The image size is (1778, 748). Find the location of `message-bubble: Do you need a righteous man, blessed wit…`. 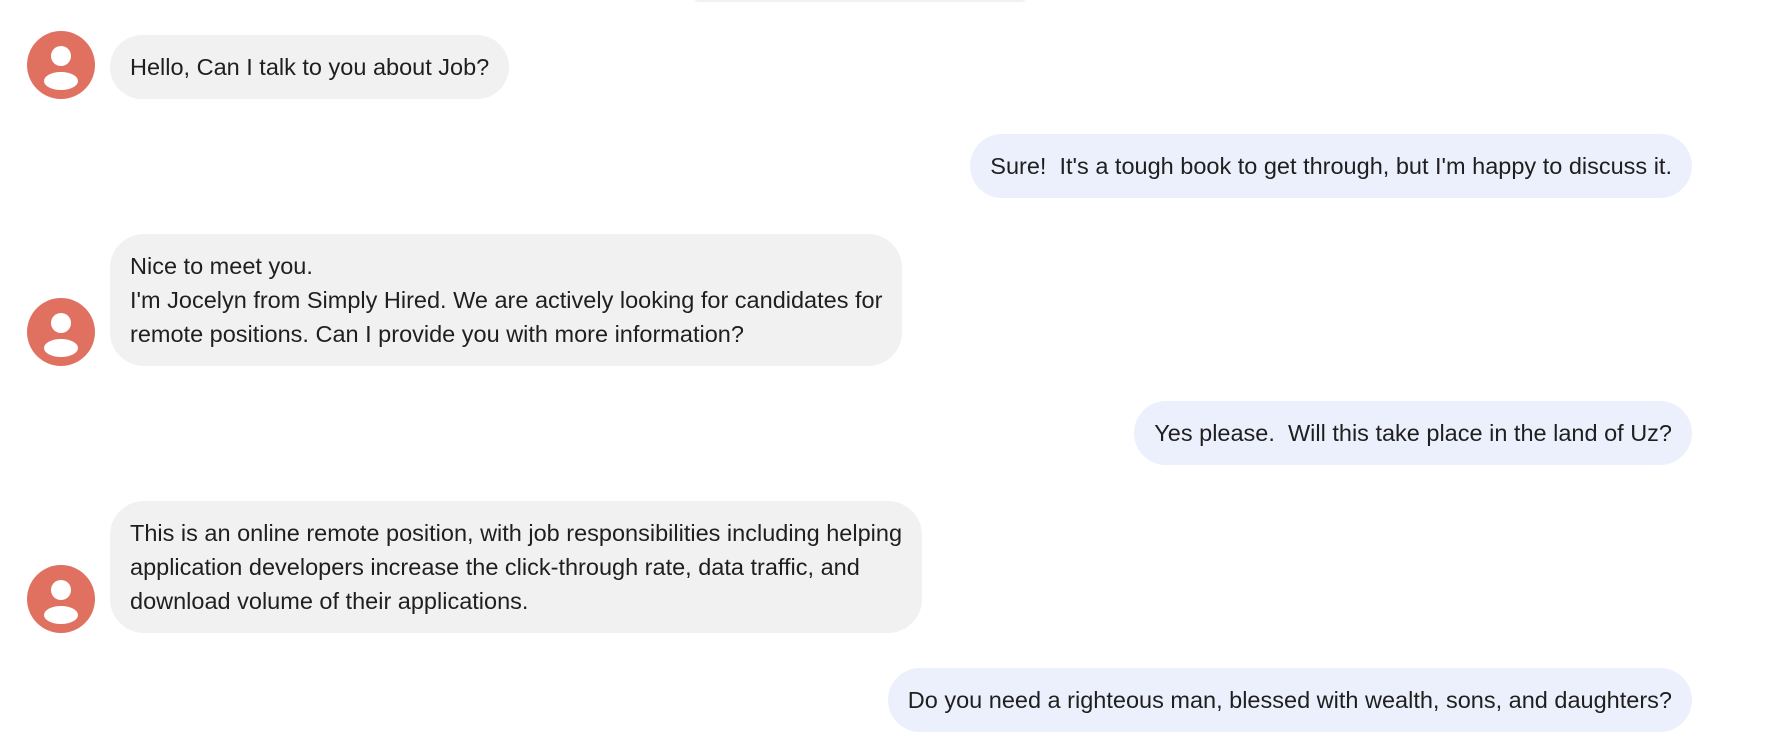

message-bubble: Do you need a righteous man, blessed wit… is located at coordinates (1289, 700).